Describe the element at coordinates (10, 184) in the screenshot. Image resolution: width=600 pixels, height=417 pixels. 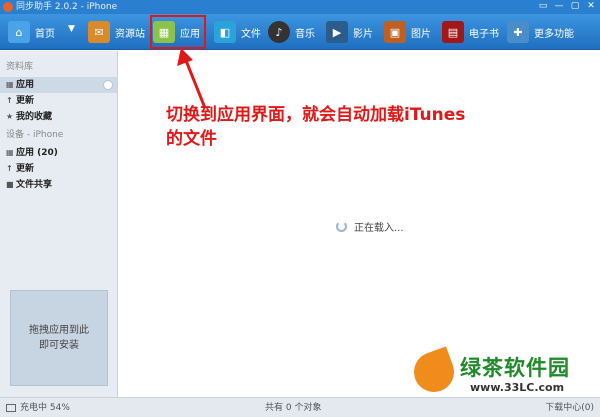
I see `folder-icon: ■` at that location.